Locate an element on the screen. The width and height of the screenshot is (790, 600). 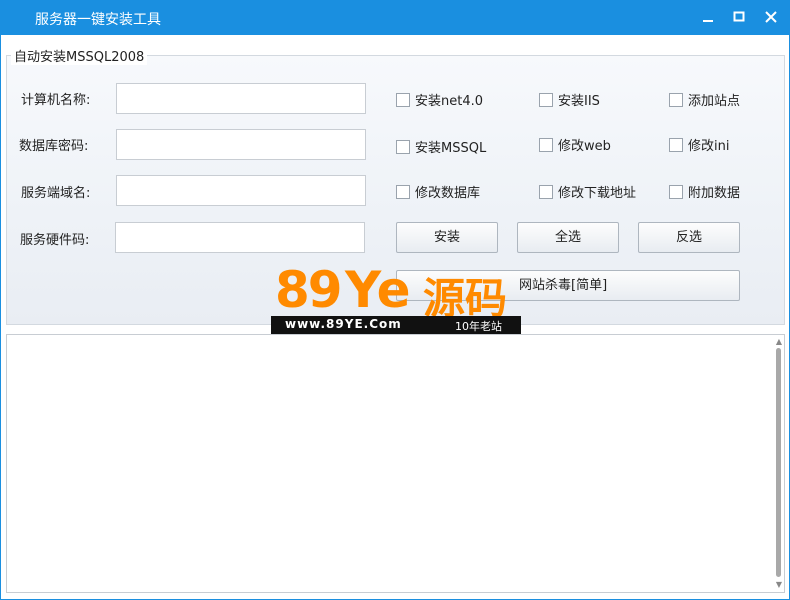
checkbox-install-net4: 安装net4.0 is located at coordinates (439, 99).